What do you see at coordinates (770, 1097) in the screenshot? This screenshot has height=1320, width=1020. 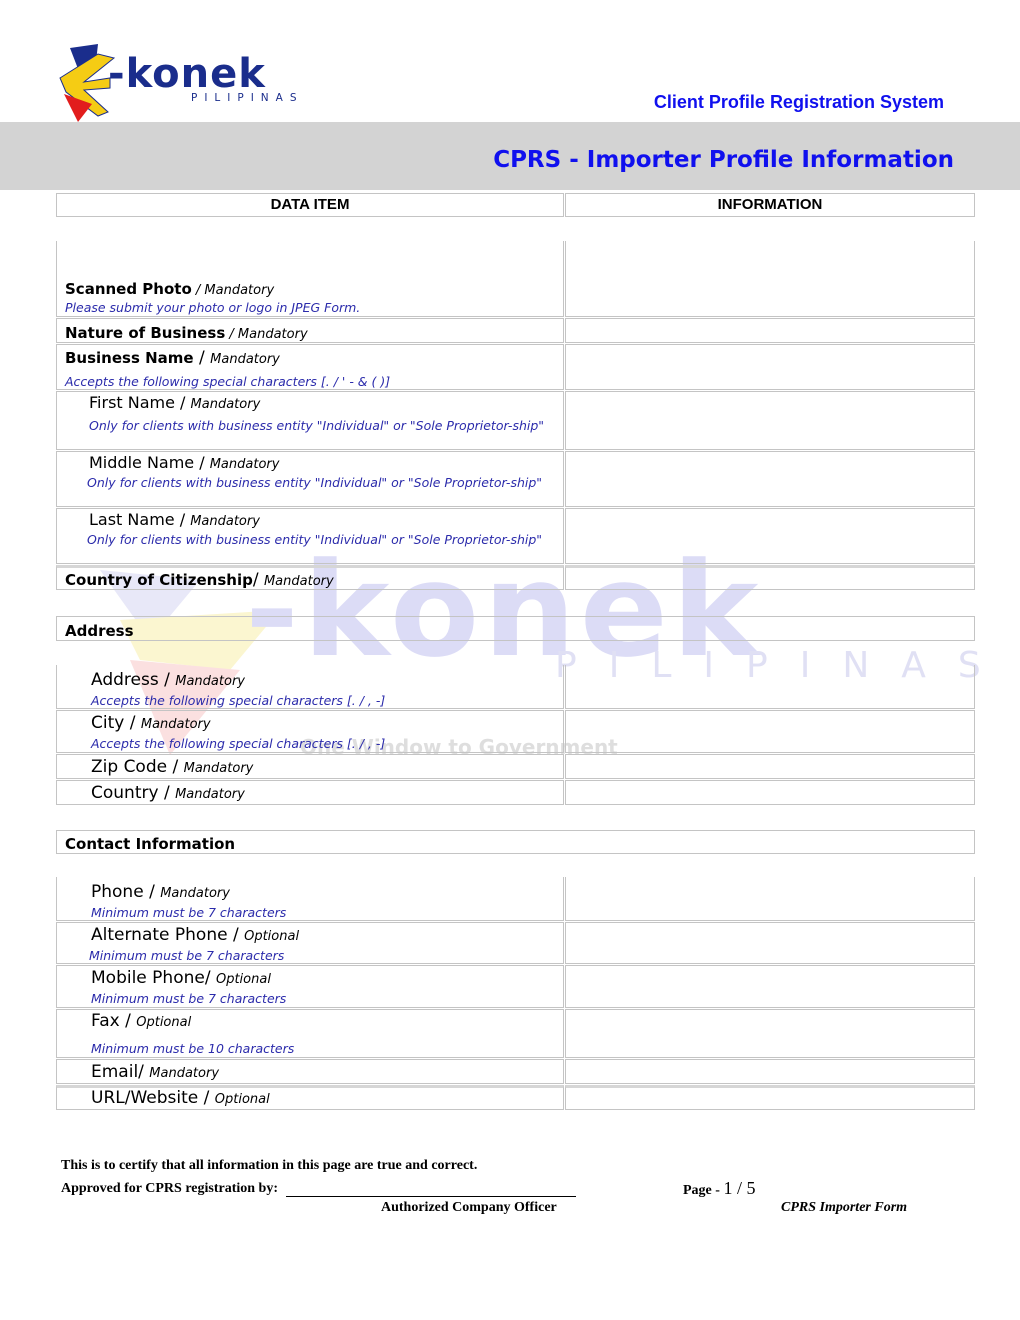 I see `url-website-field` at bounding box center [770, 1097].